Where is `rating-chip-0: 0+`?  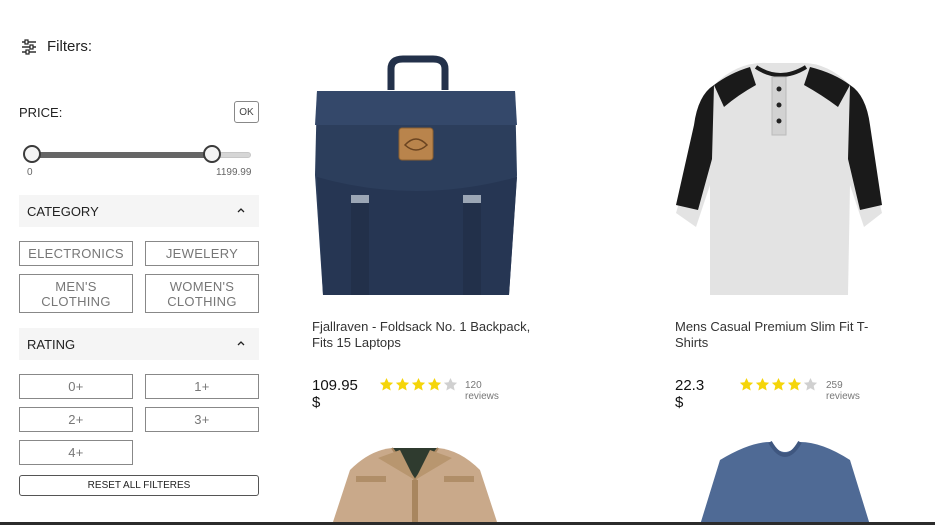
rating-chip-0: 0+ is located at coordinates (76, 386).